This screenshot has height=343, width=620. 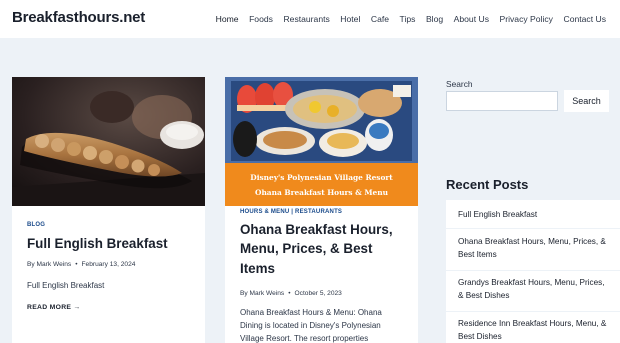 I want to click on nav-home: Home, so click(x=227, y=19).